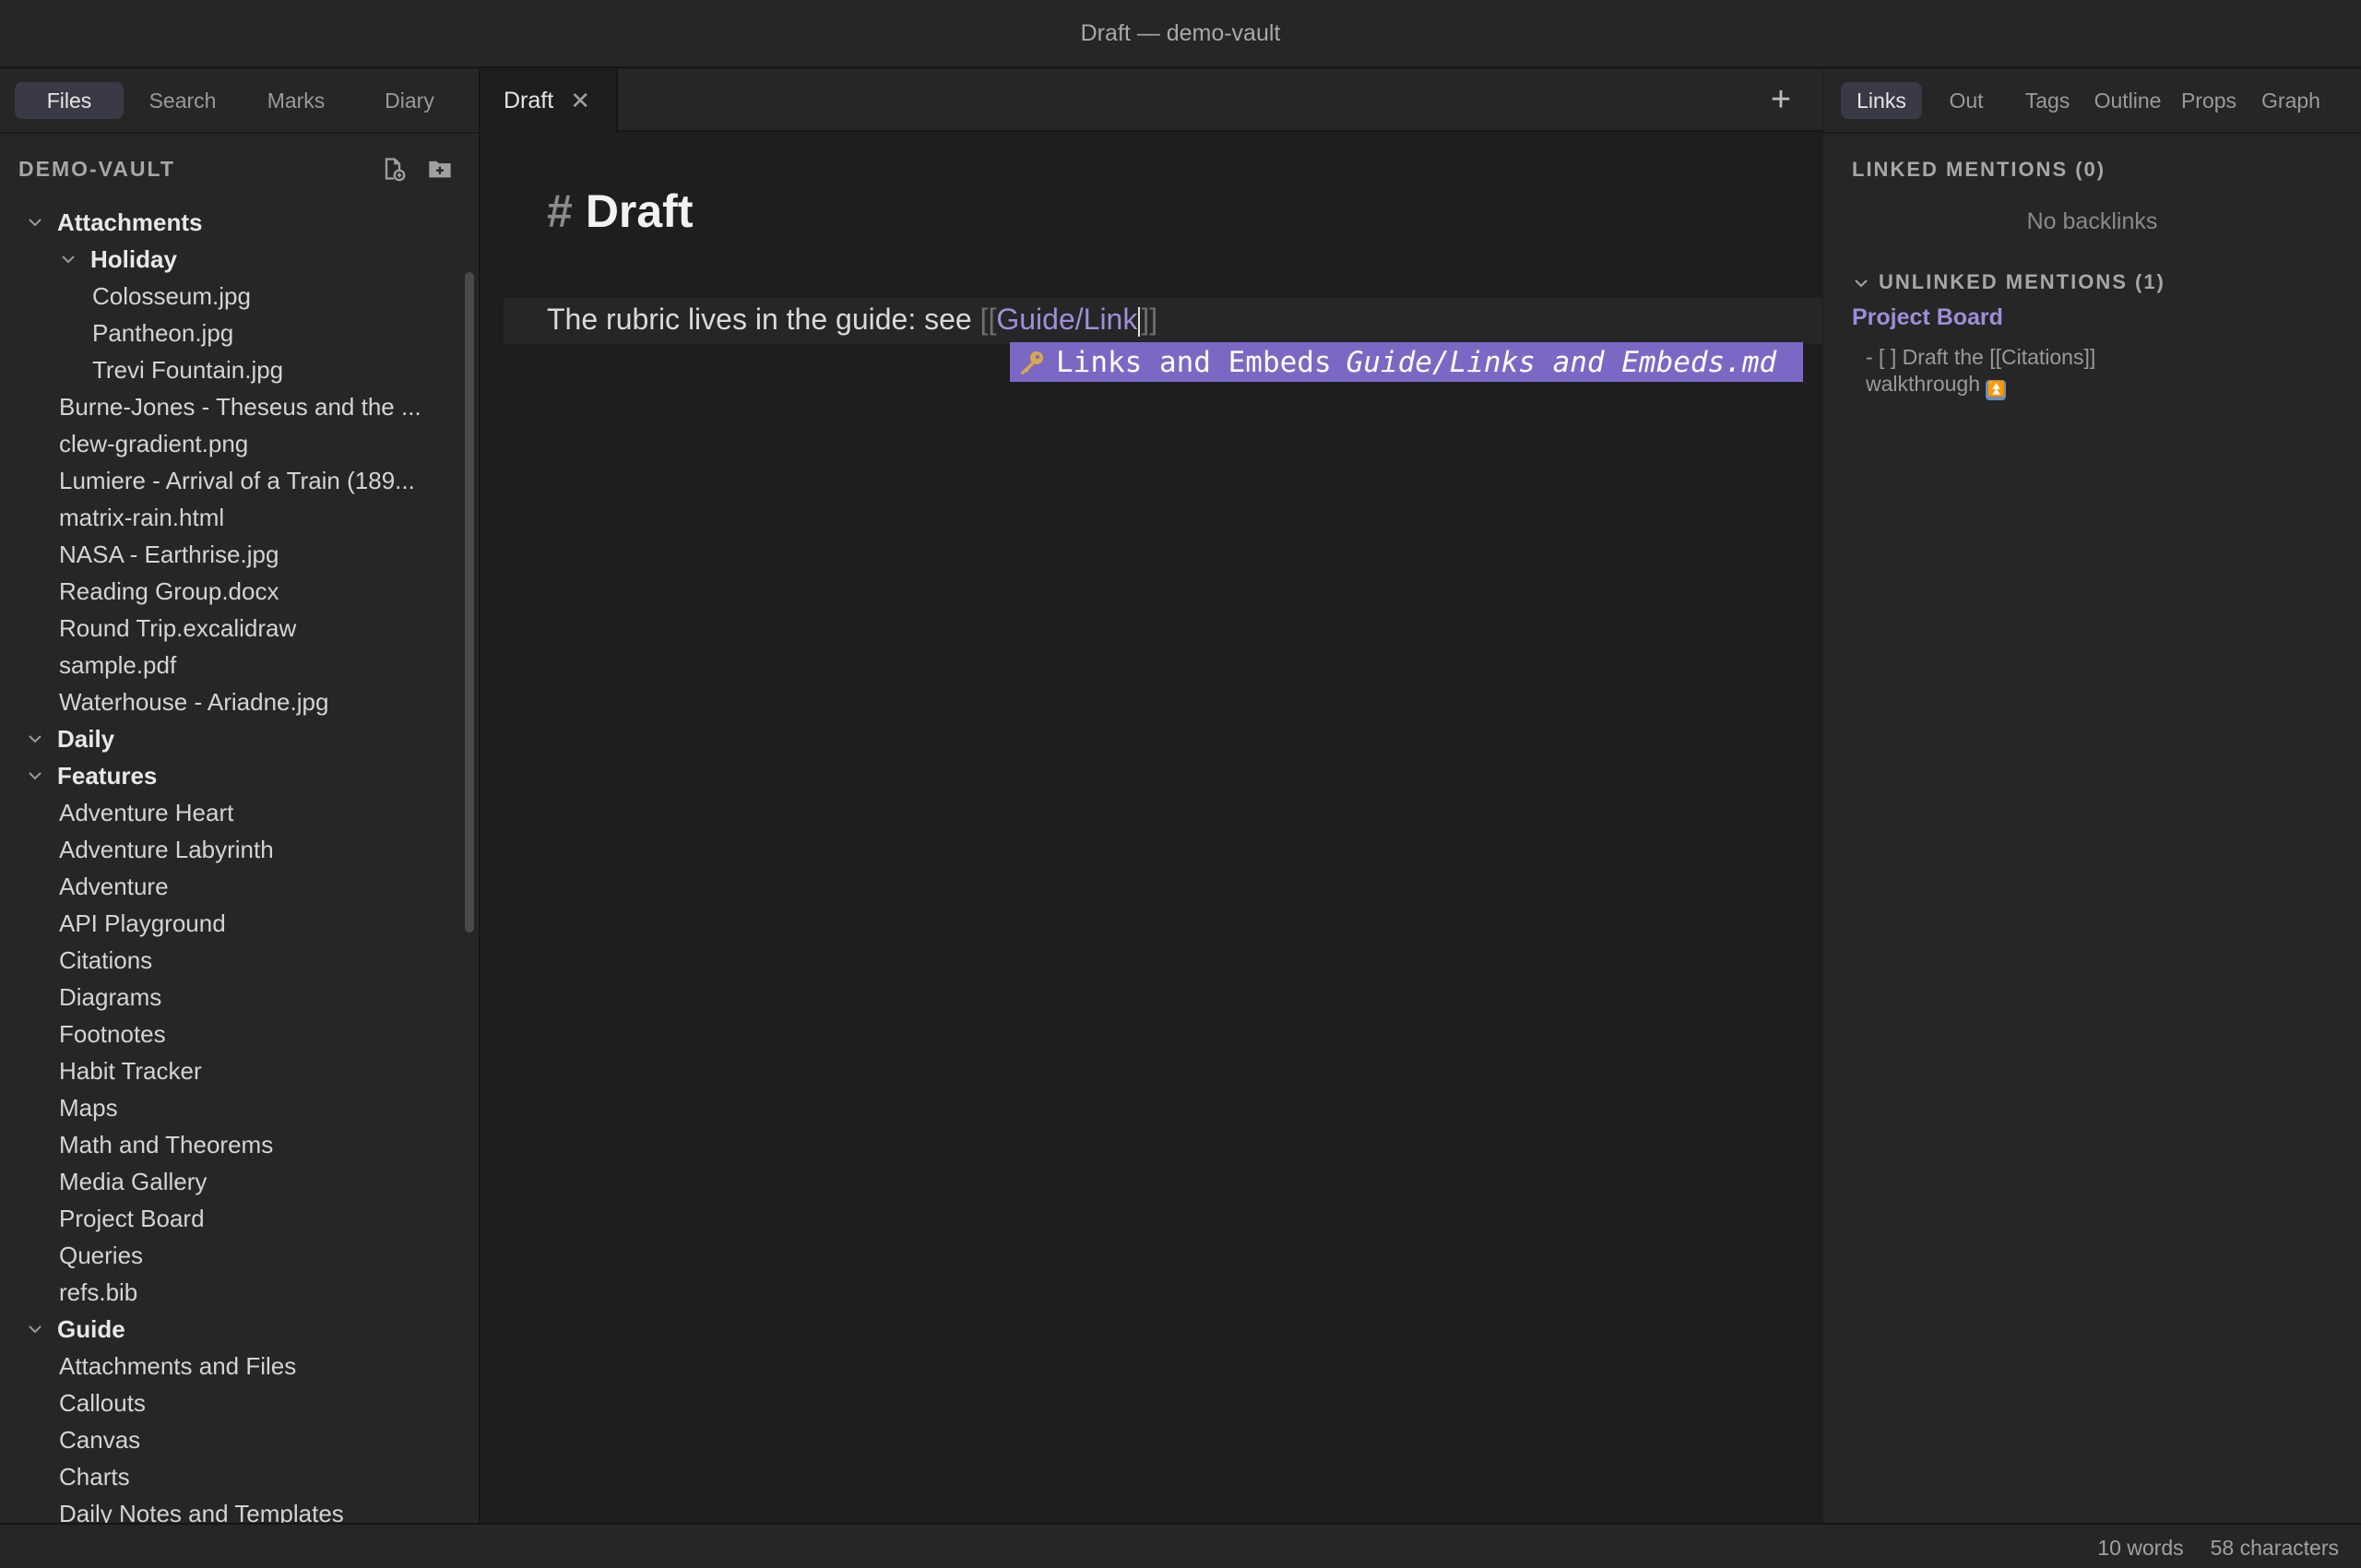 The height and width of the screenshot is (1568, 2361). Describe the element at coordinates (233, 1402) in the screenshot. I see `file-item: Callouts` at that location.